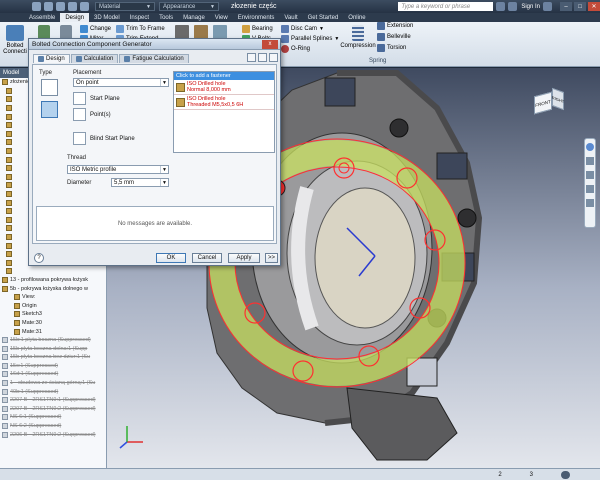 The image size is (600, 480). I want to click on open-icon, so click(48, 6).